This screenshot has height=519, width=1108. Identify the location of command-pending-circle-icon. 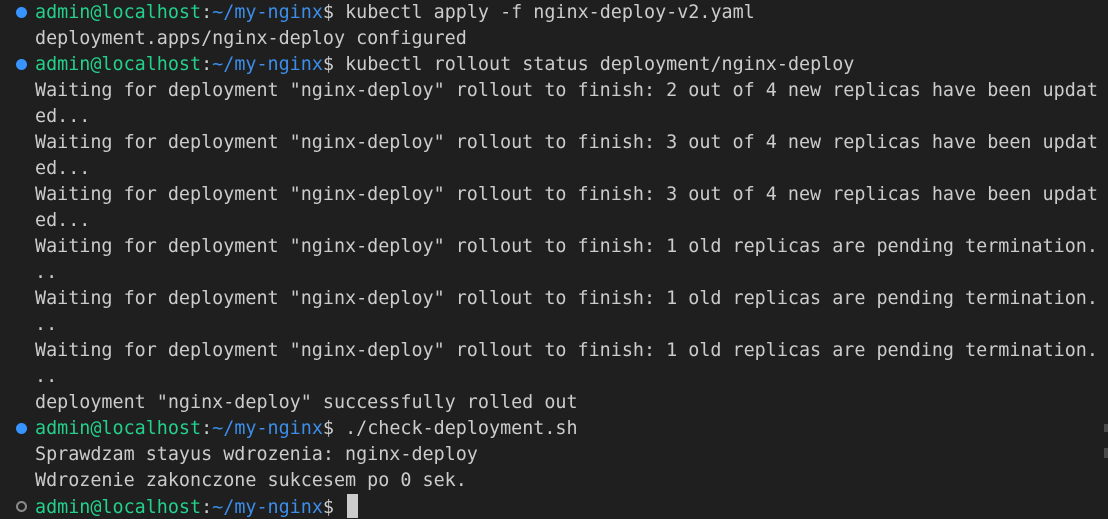
(21, 506).